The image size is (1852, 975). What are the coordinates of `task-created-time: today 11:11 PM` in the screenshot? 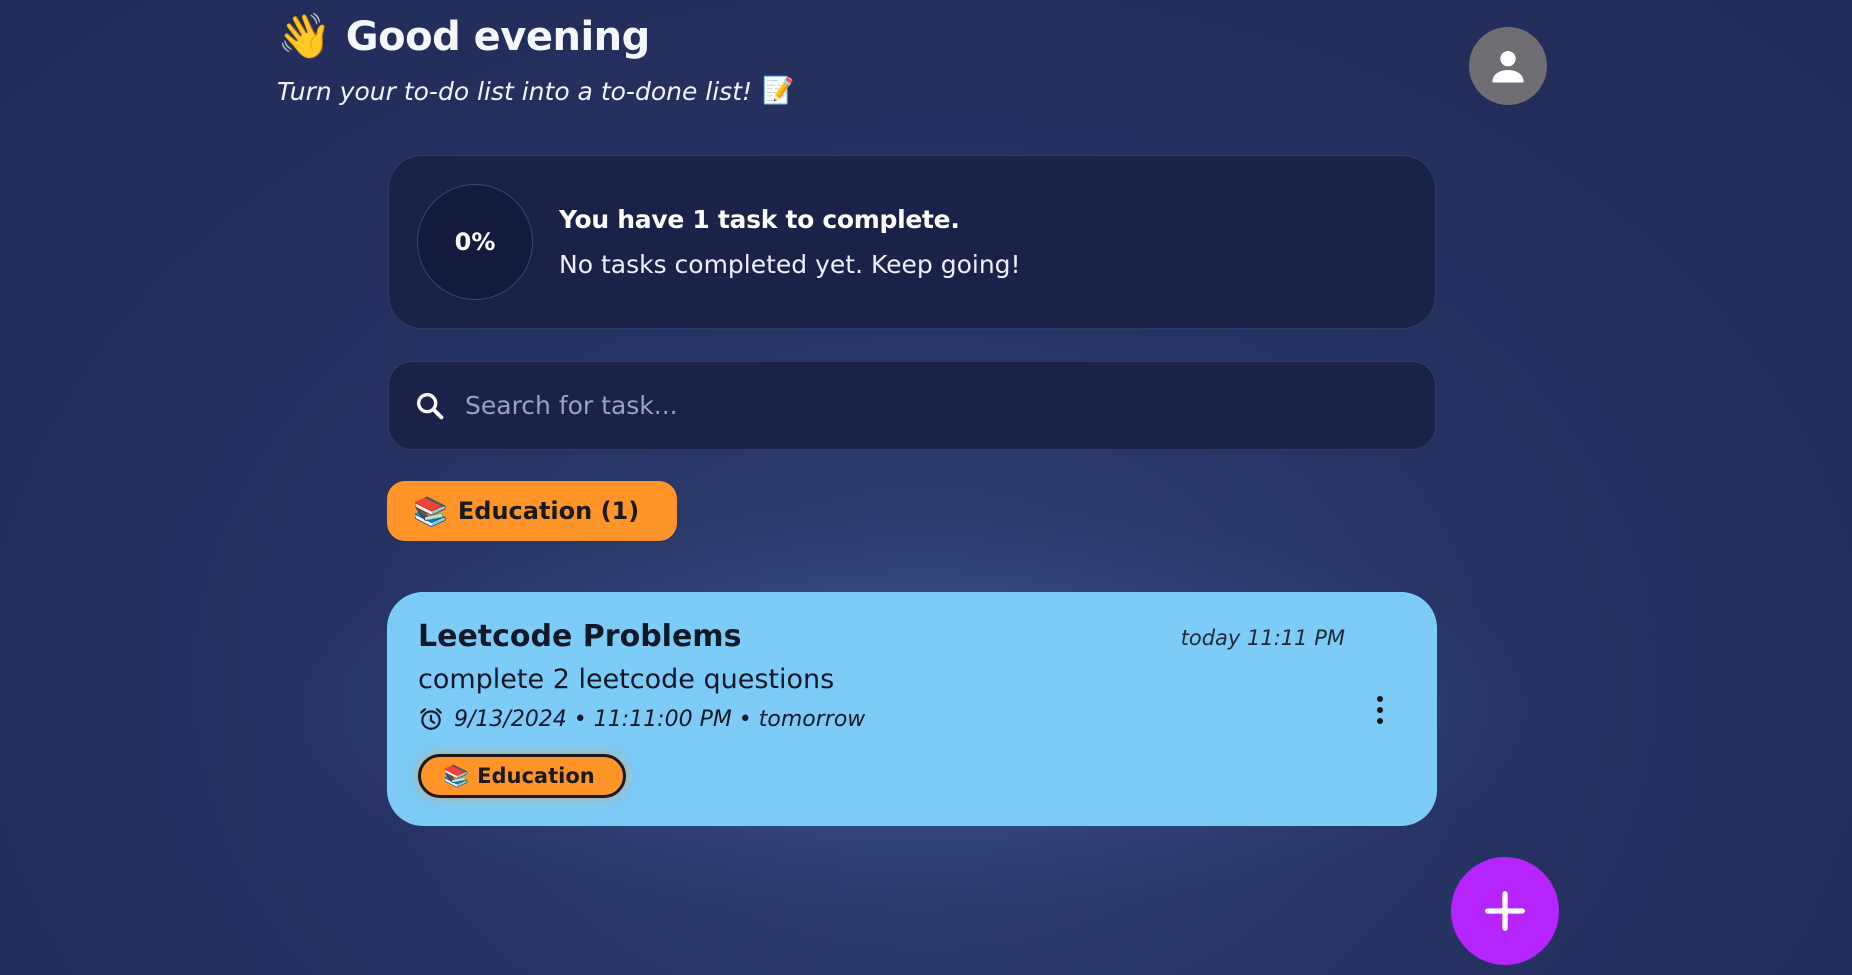 It's located at (1262, 638).